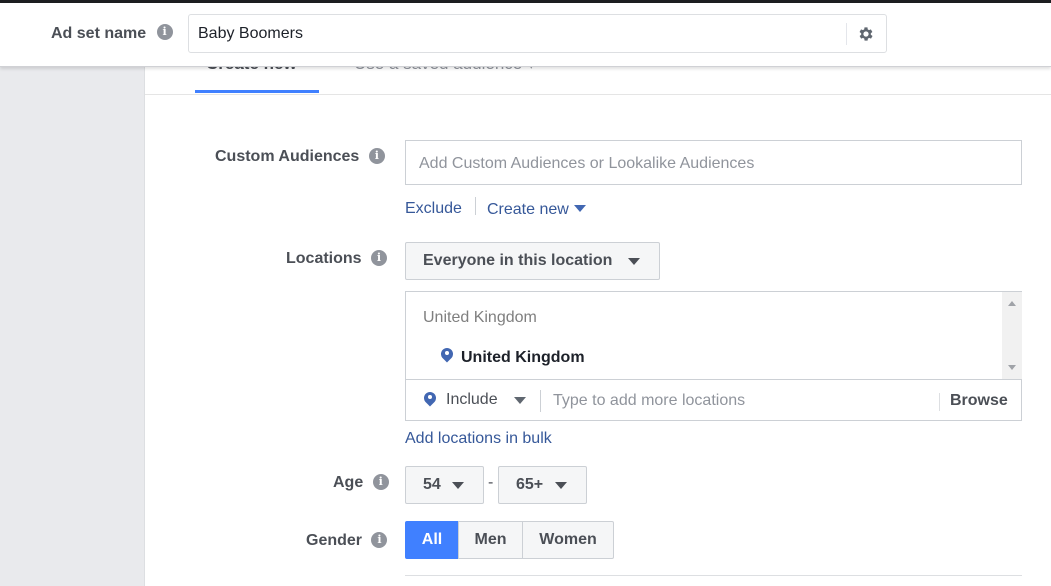  What do you see at coordinates (530, 484) in the screenshot?
I see `age-max-value: 65+` at bounding box center [530, 484].